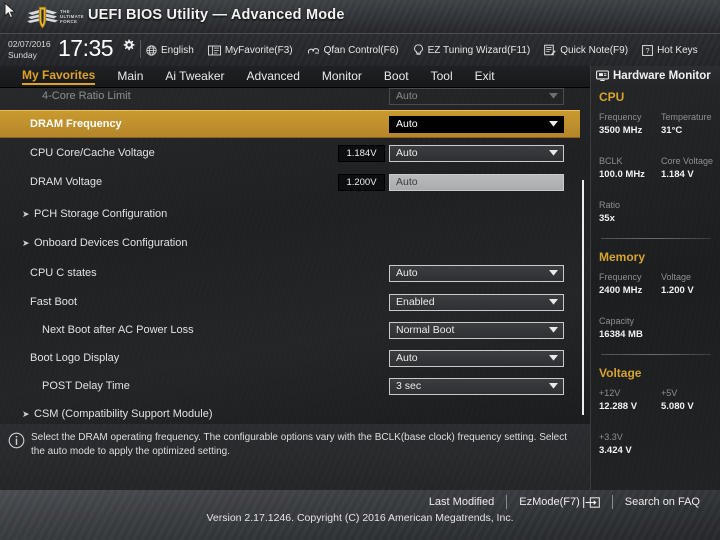 This screenshot has width=720, height=540. What do you see at coordinates (611, 161) in the screenshot?
I see `hw-metric-label: BCLK` at bounding box center [611, 161].